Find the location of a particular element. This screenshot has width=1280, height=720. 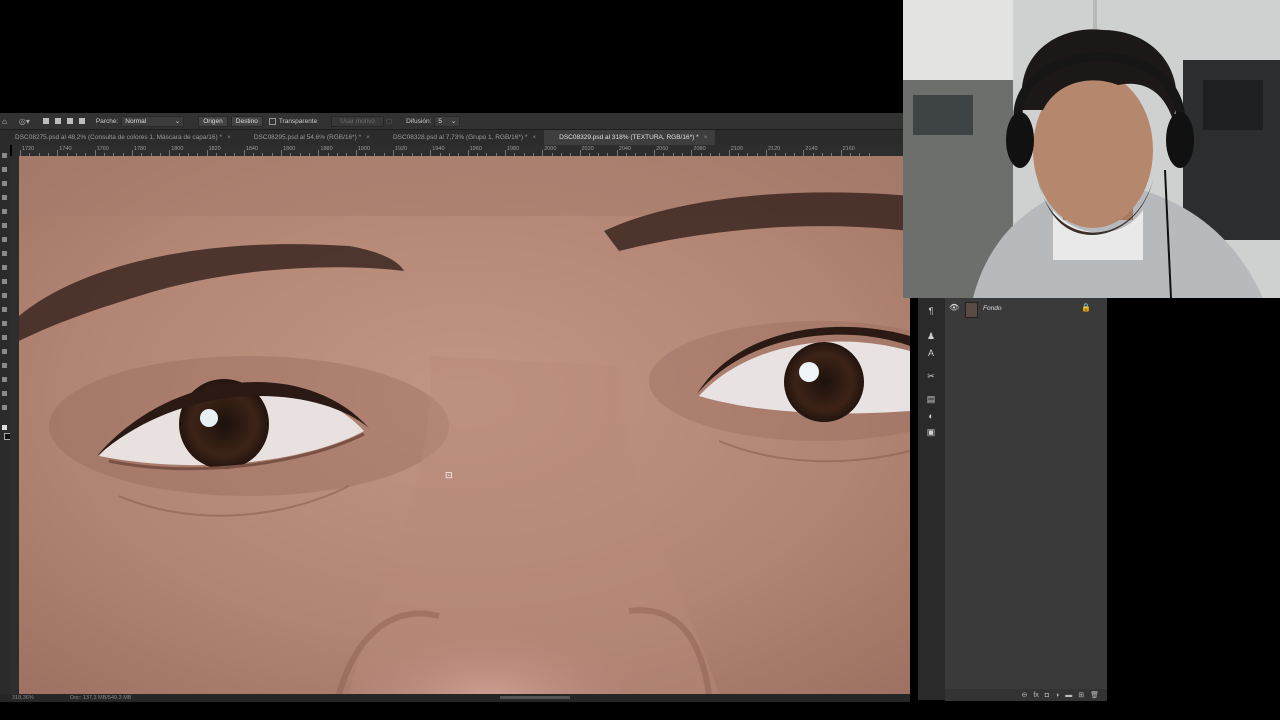

chevron-down-icon: ⌄ is located at coordinates (177, 121).